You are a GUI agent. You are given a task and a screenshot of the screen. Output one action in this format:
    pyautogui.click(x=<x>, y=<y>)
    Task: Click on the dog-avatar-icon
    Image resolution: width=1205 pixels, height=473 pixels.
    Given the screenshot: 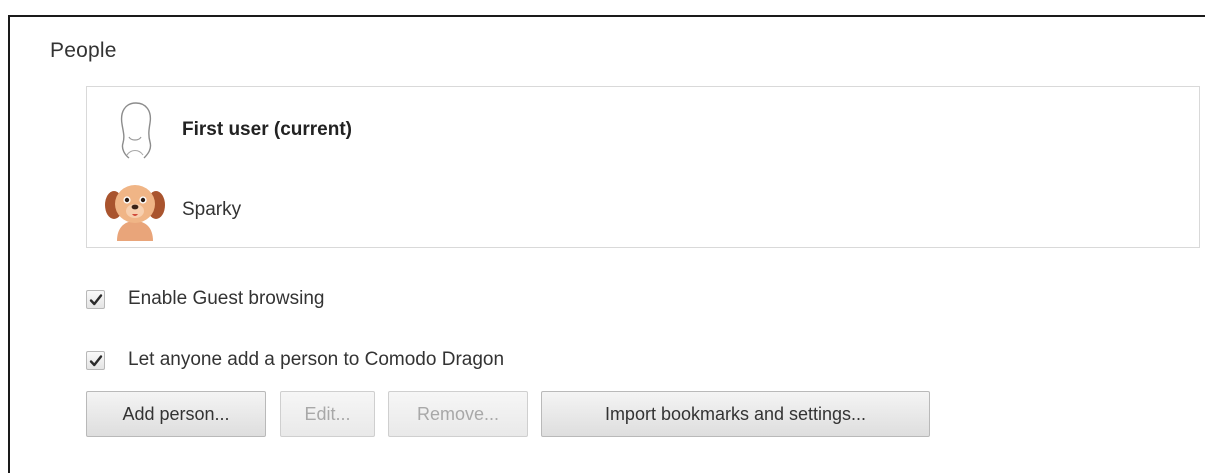 What is the action you would take?
    pyautogui.click(x=135, y=209)
    